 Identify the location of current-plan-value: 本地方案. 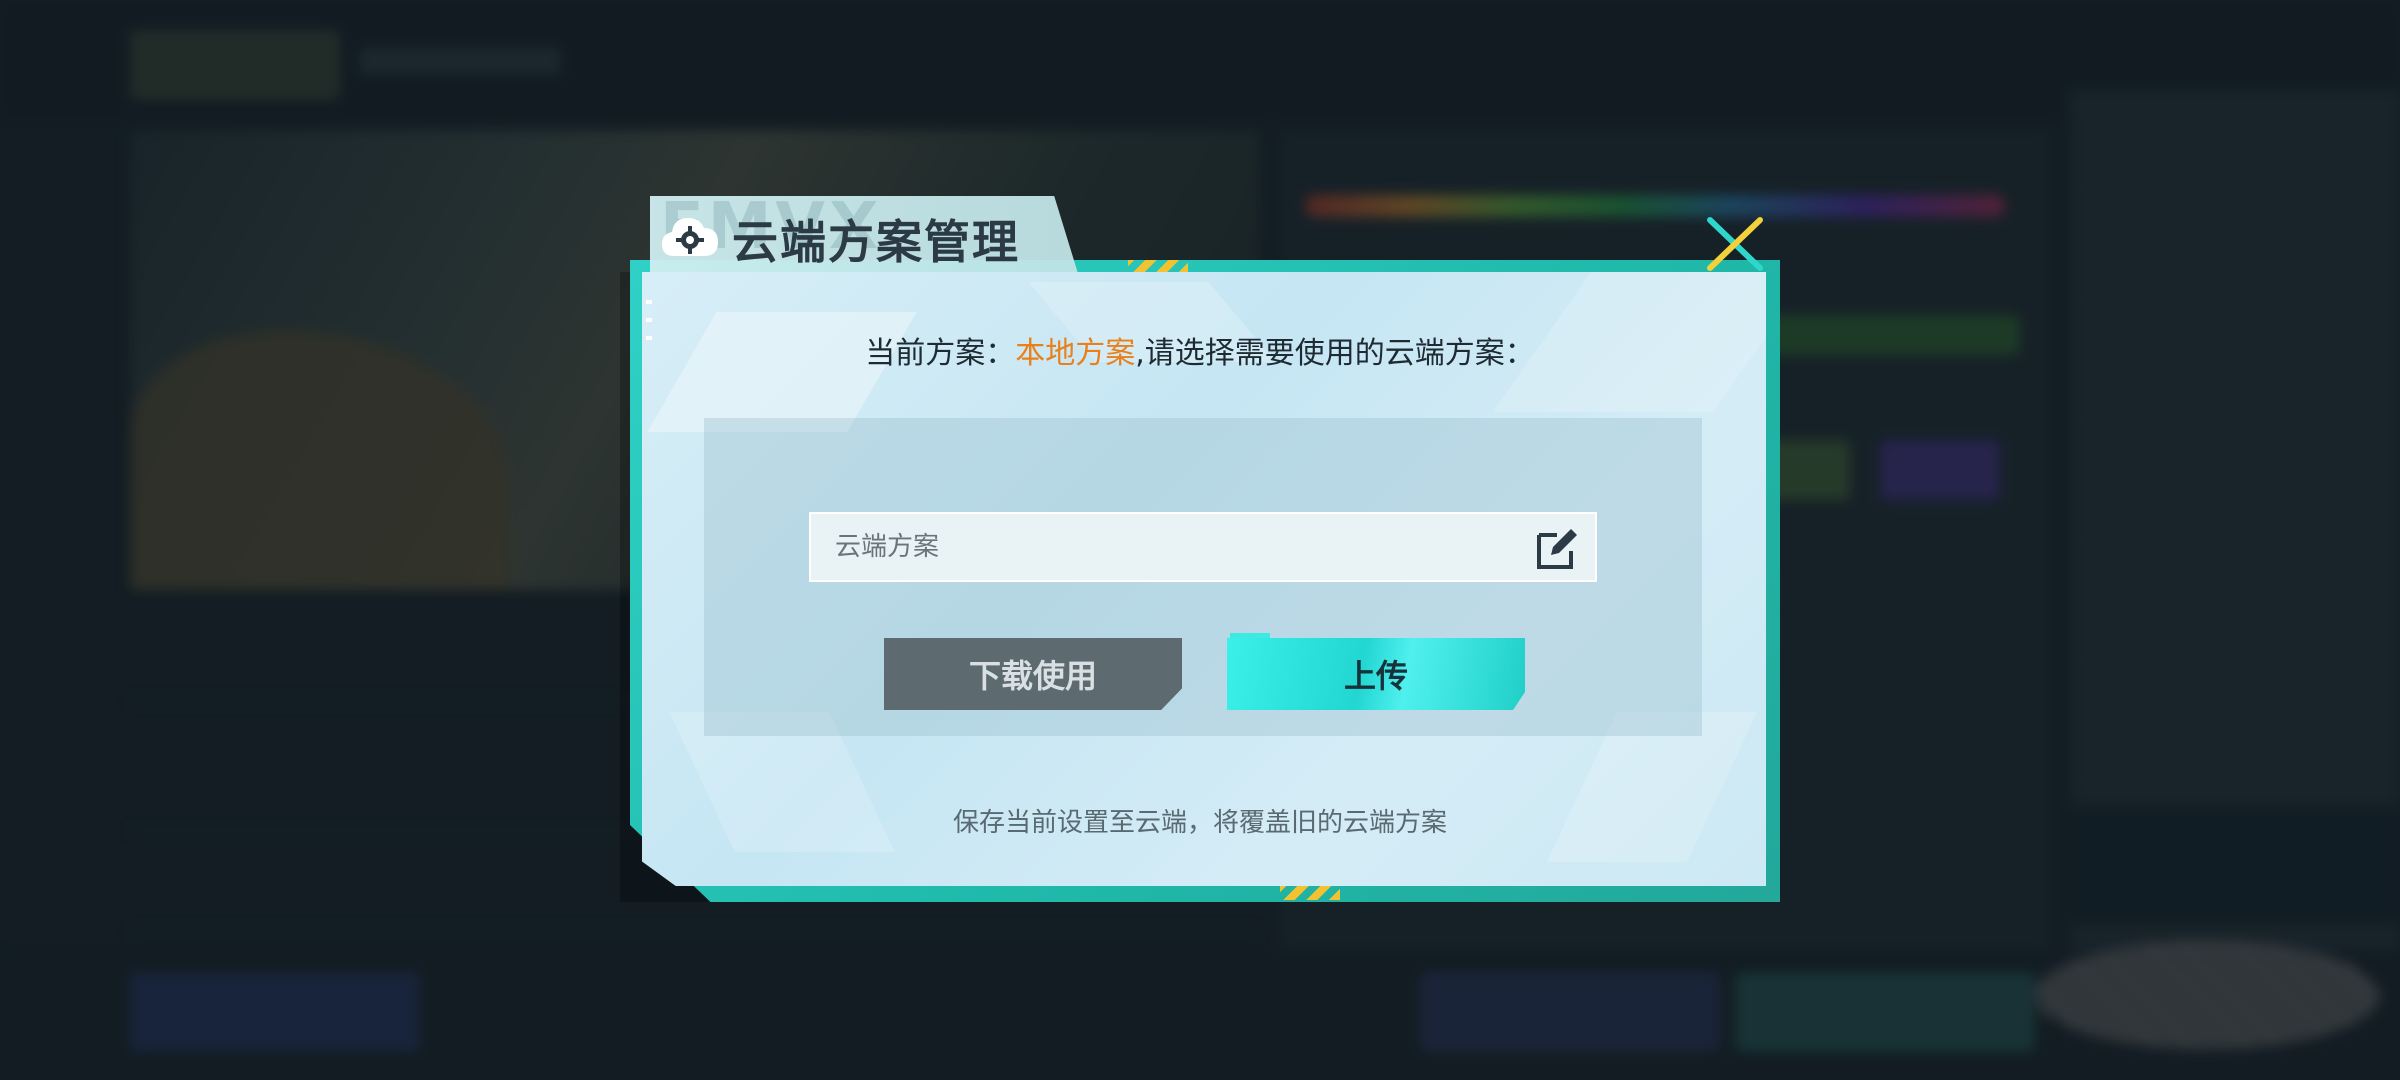
(1075, 353).